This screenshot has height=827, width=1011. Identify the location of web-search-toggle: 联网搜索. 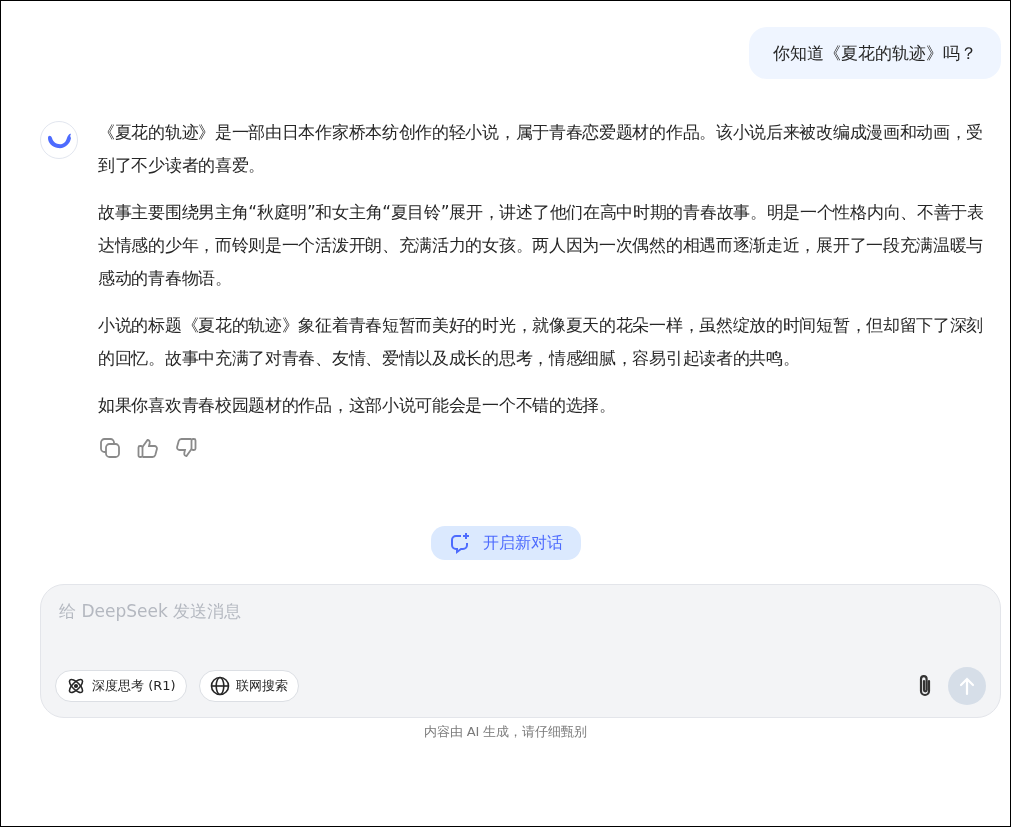
(248, 686).